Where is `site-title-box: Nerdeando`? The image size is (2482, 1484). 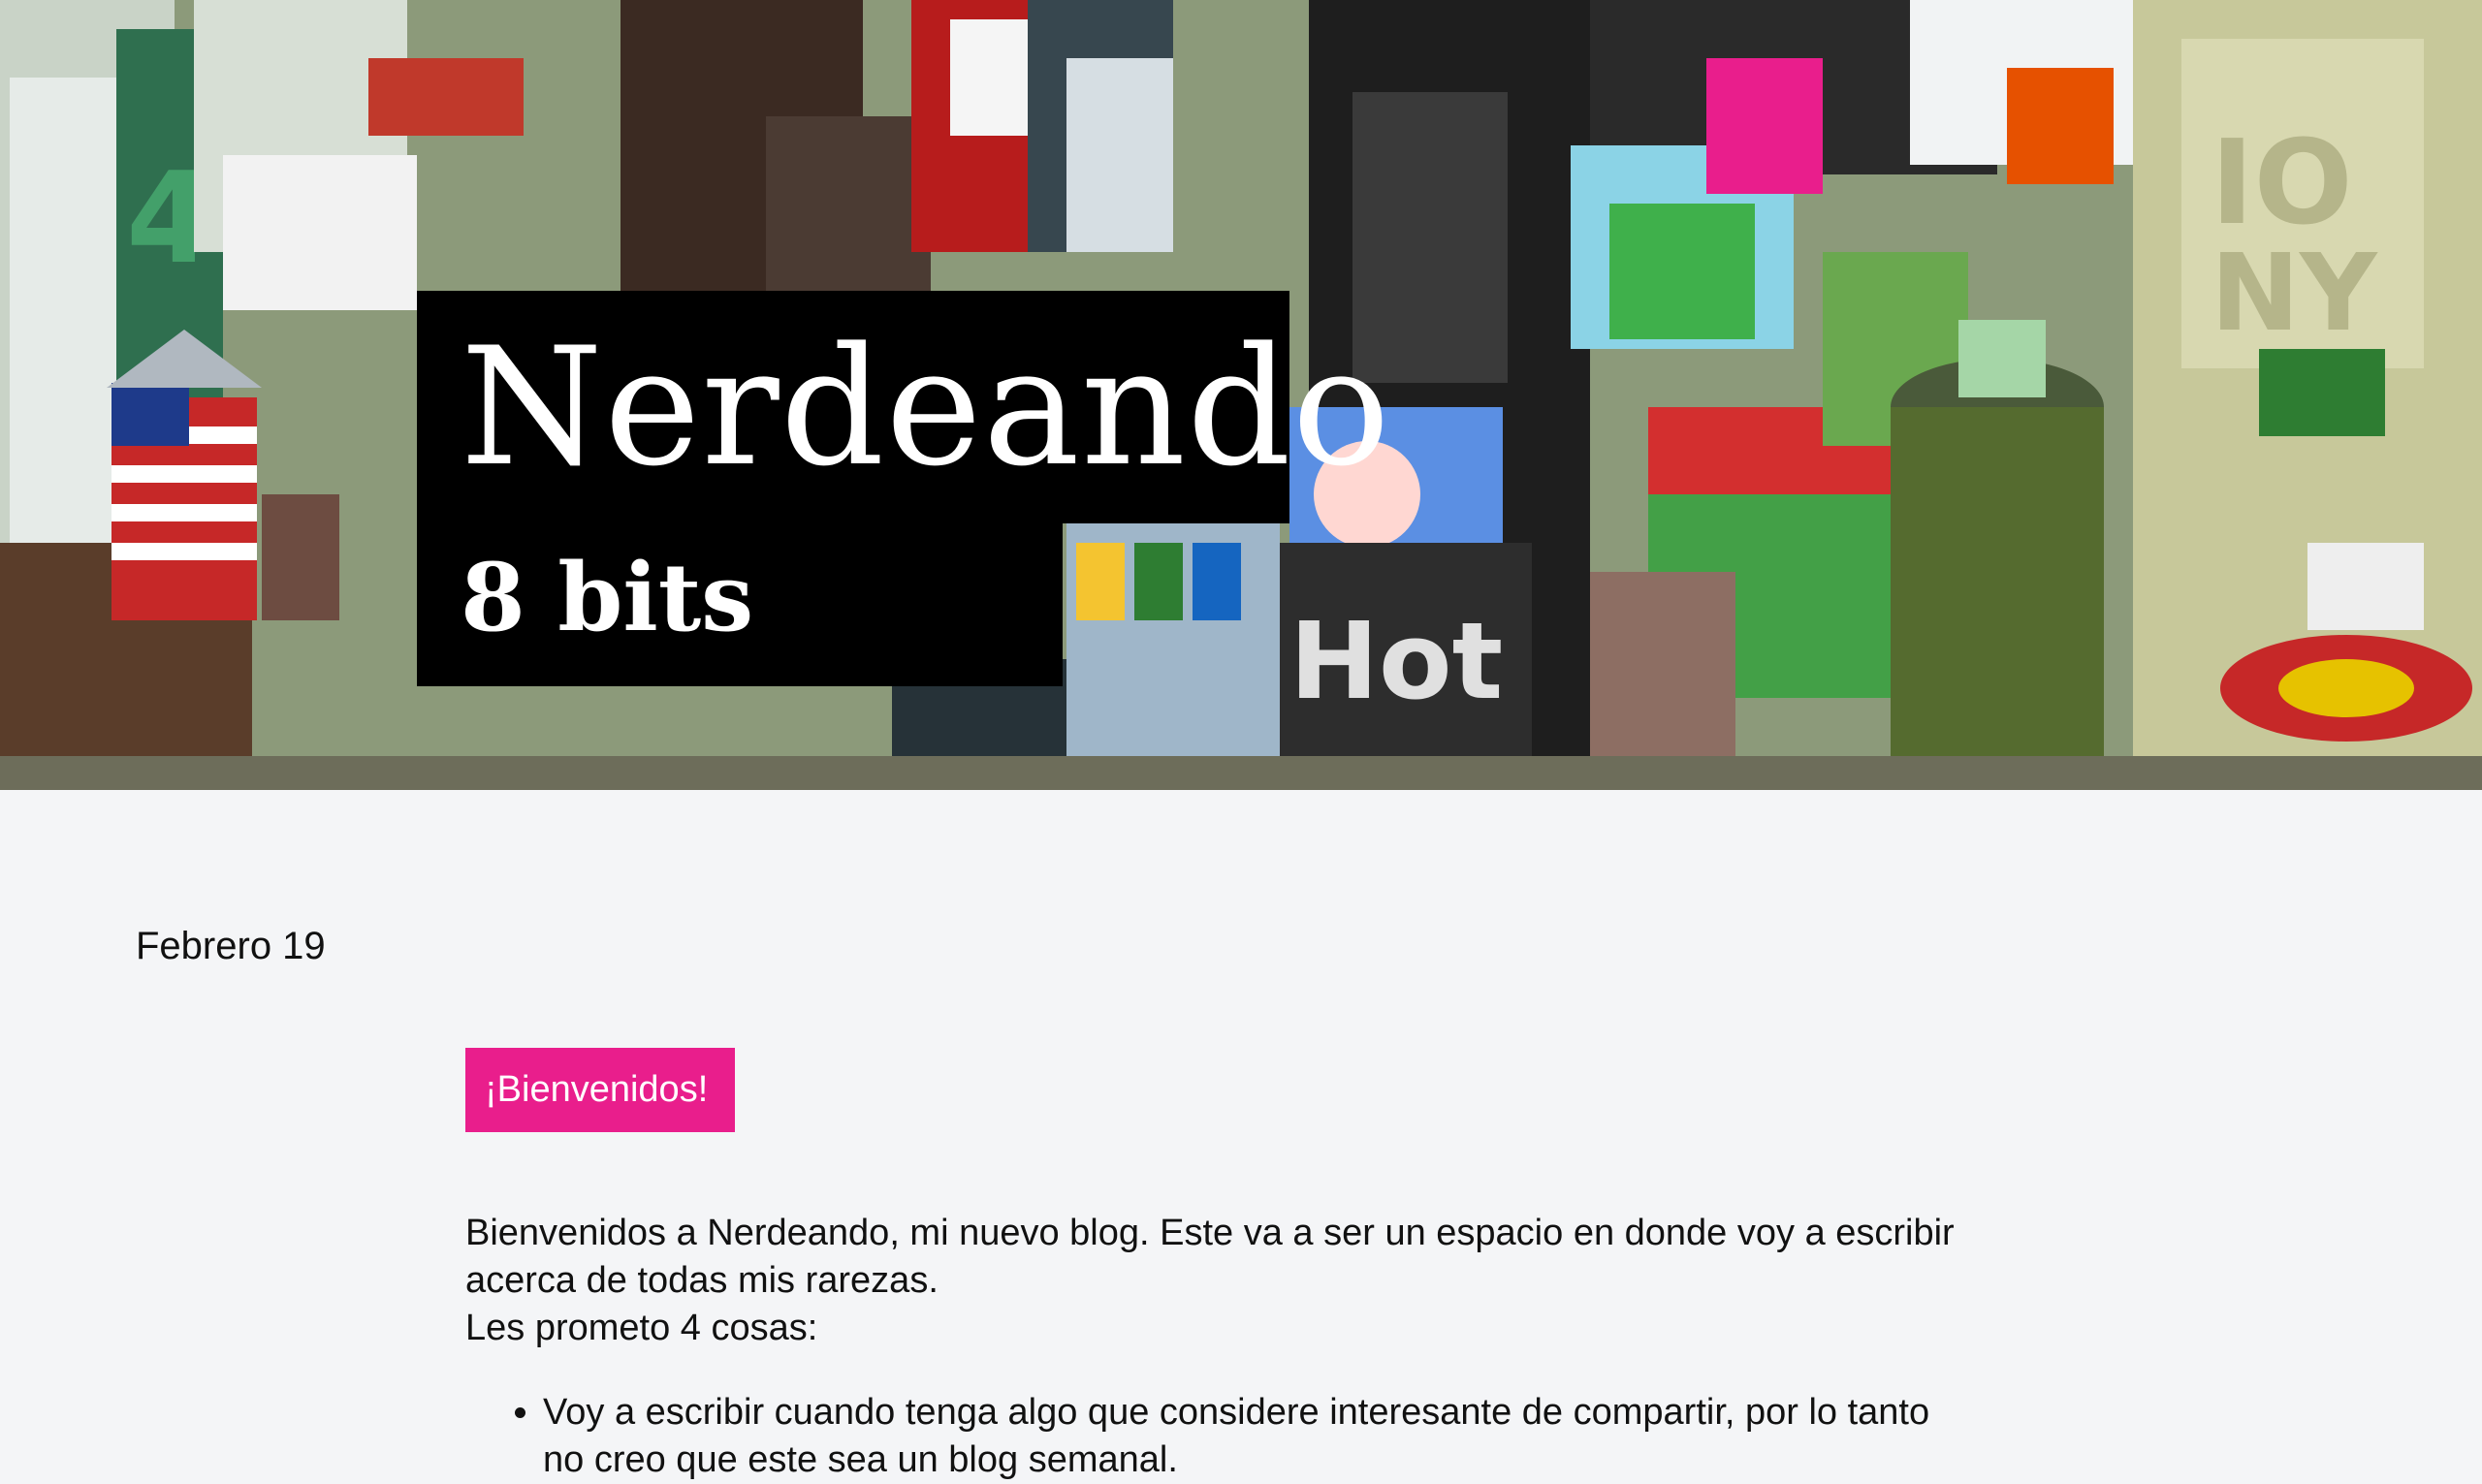
site-title-box: Nerdeando is located at coordinates (903, 407).